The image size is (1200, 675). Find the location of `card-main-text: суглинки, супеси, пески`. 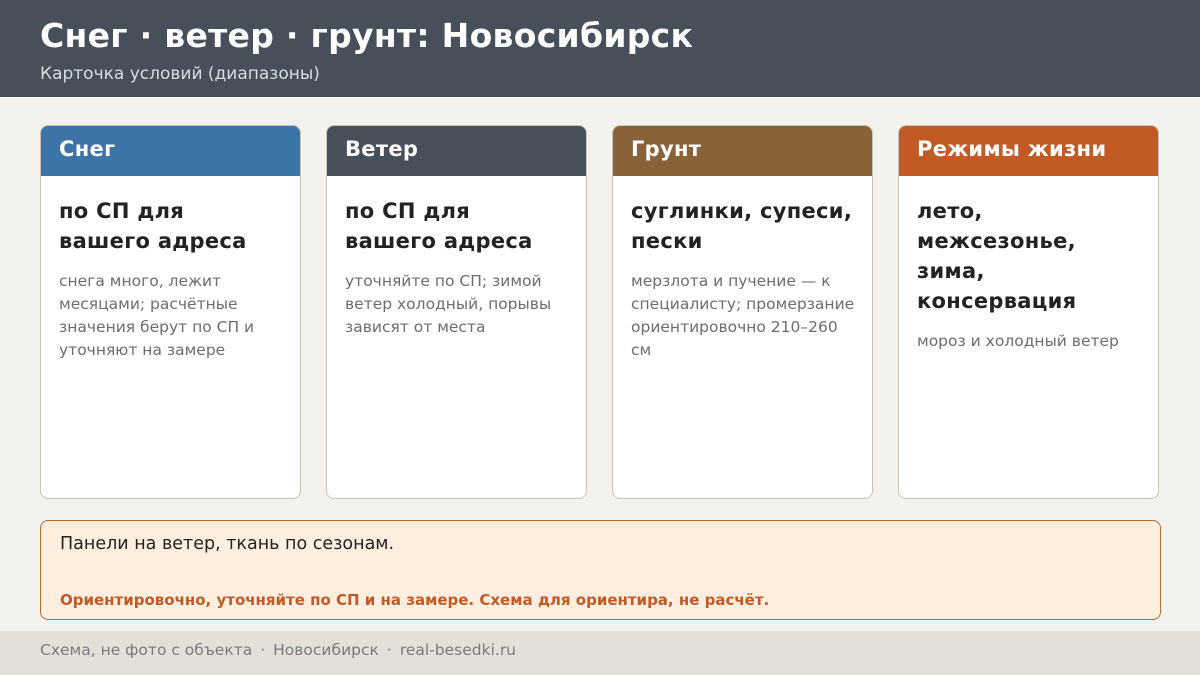

card-main-text: суглинки, супеси, пески is located at coordinates (742, 226).